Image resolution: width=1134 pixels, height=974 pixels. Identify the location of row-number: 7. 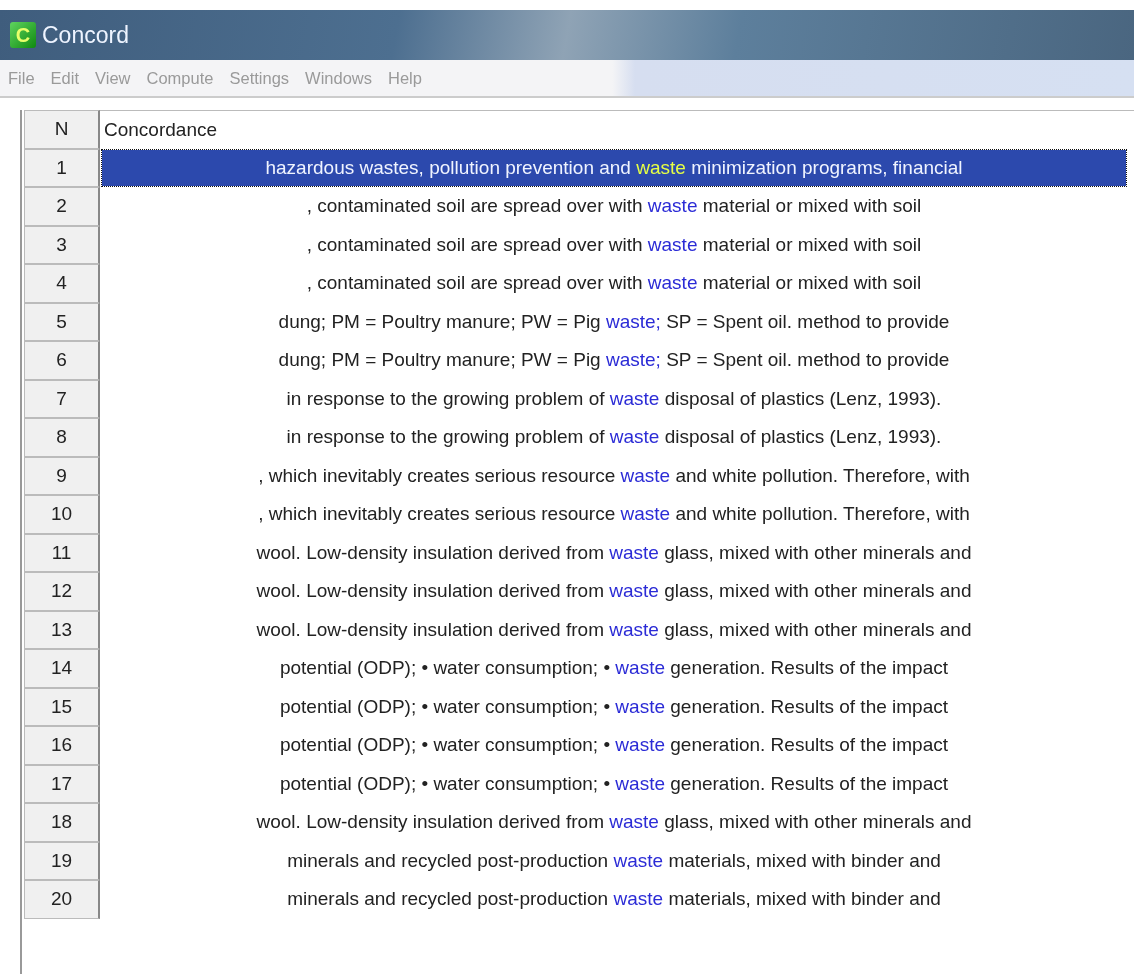
(62, 398).